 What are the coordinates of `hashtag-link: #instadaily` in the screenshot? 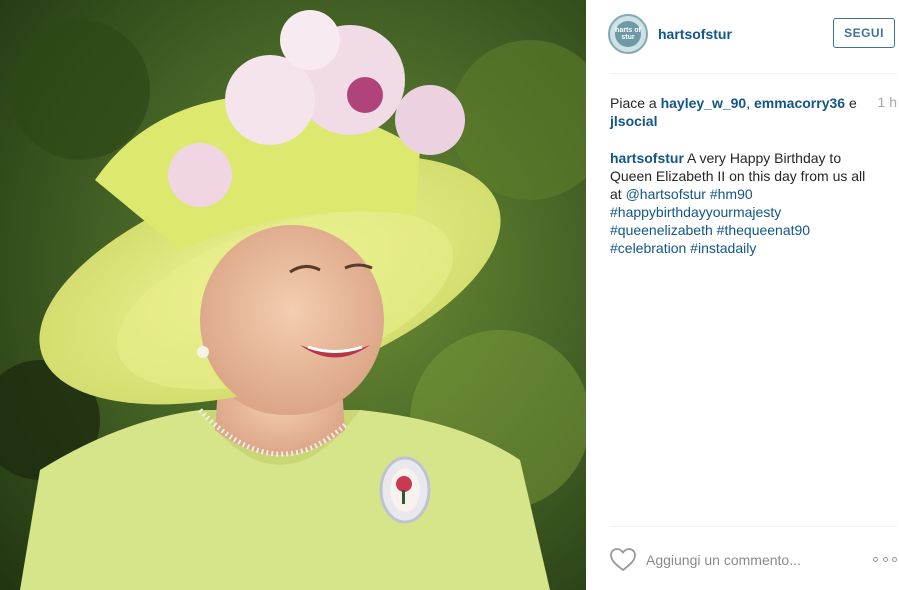 It's located at (723, 248).